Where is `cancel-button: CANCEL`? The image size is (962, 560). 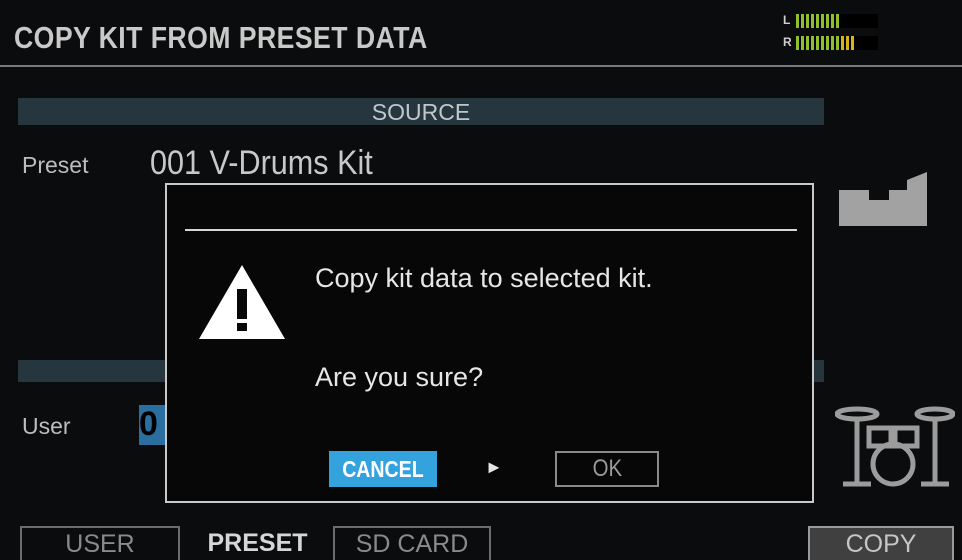
cancel-button: CANCEL is located at coordinates (383, 469).